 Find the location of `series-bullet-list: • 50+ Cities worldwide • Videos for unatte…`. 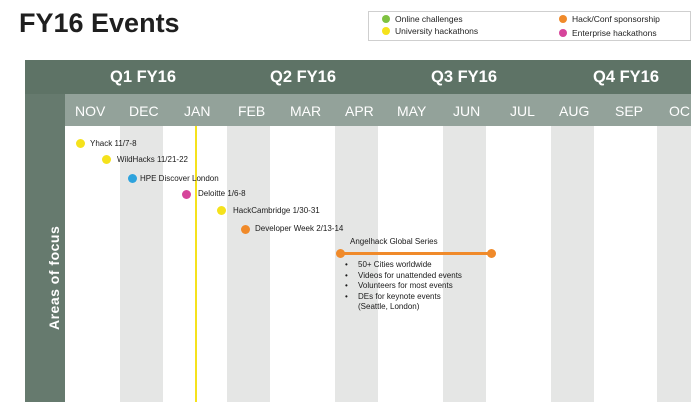

series-bullet-list: • 50+ Cities worldwide • Videos for unatte… is located at coordinates (403, 286).